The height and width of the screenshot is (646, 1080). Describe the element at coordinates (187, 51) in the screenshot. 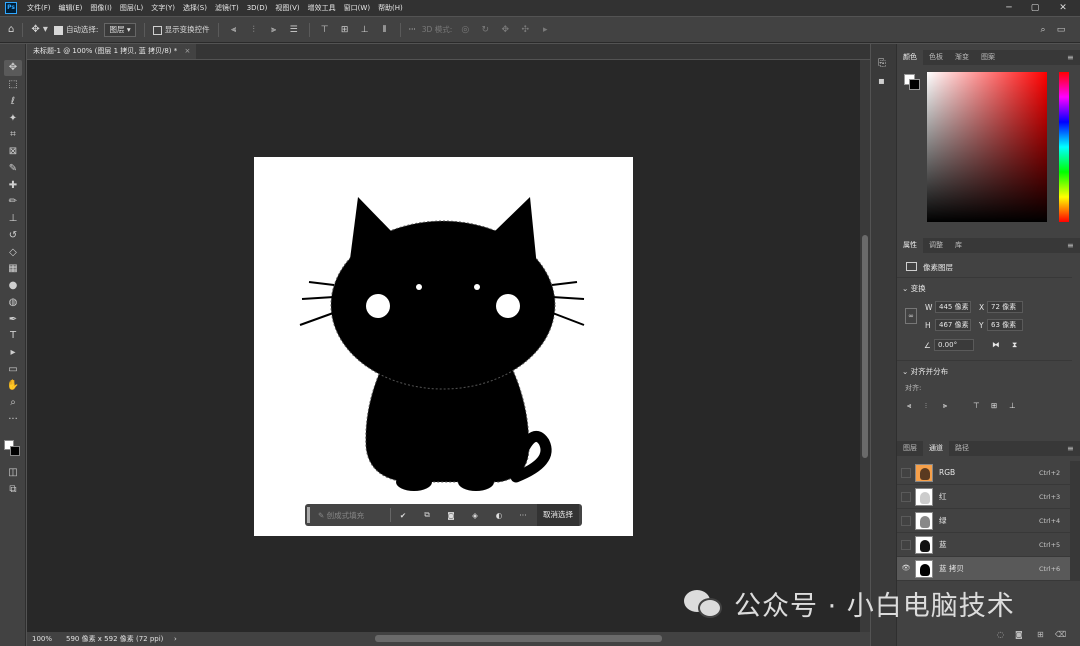

I see `tab-close-icon: ×` at that location.